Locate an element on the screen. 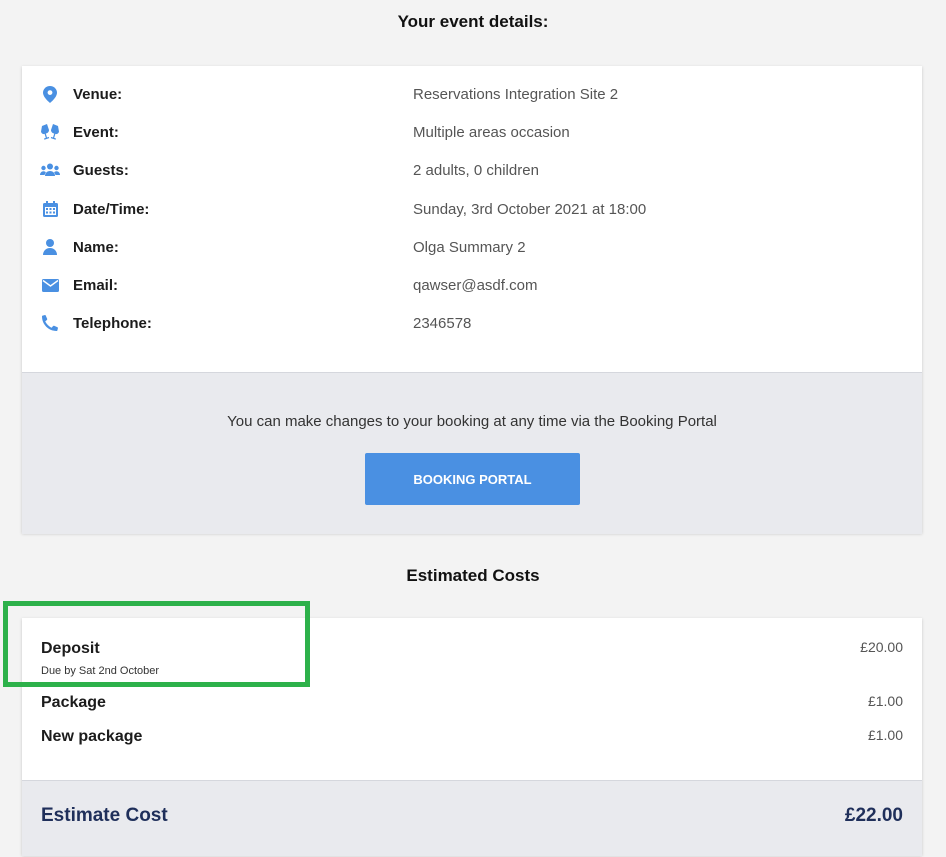 The height and width of the screenshot is (857, 946). users-icon is located at coordinates (50, 170).